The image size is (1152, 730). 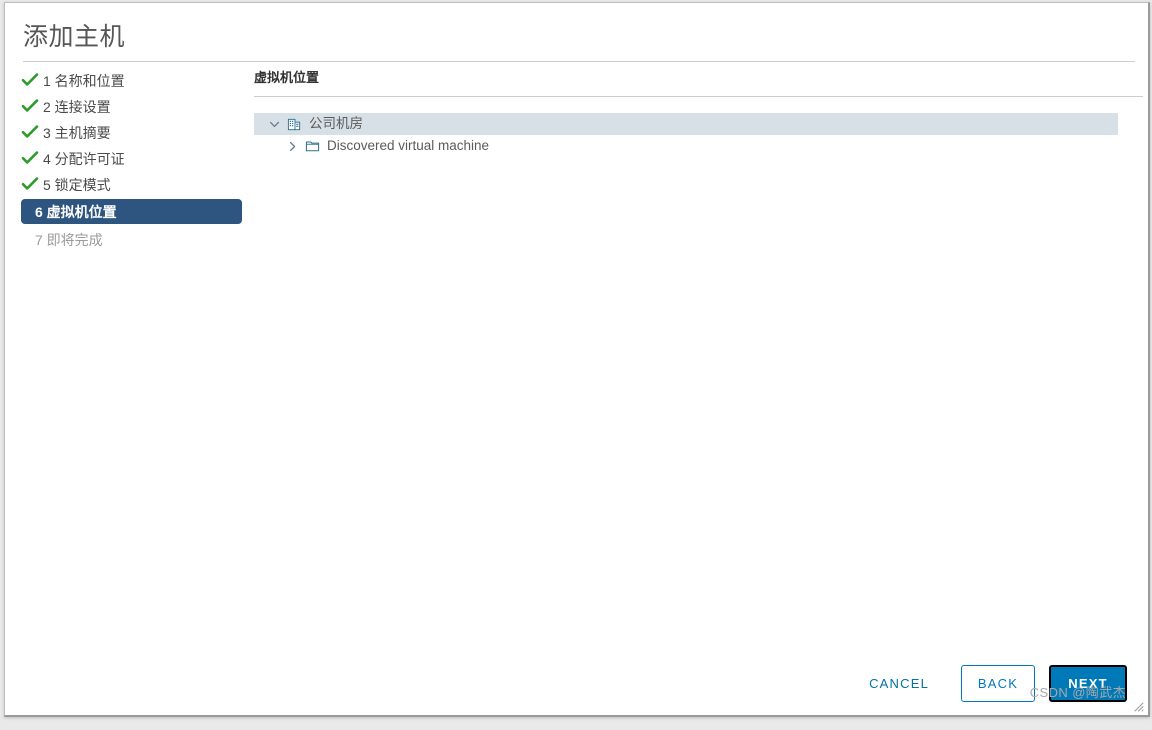 I want to click on sidebar-item-step-4: 4 分配许可证, so click(x=134, y=158).